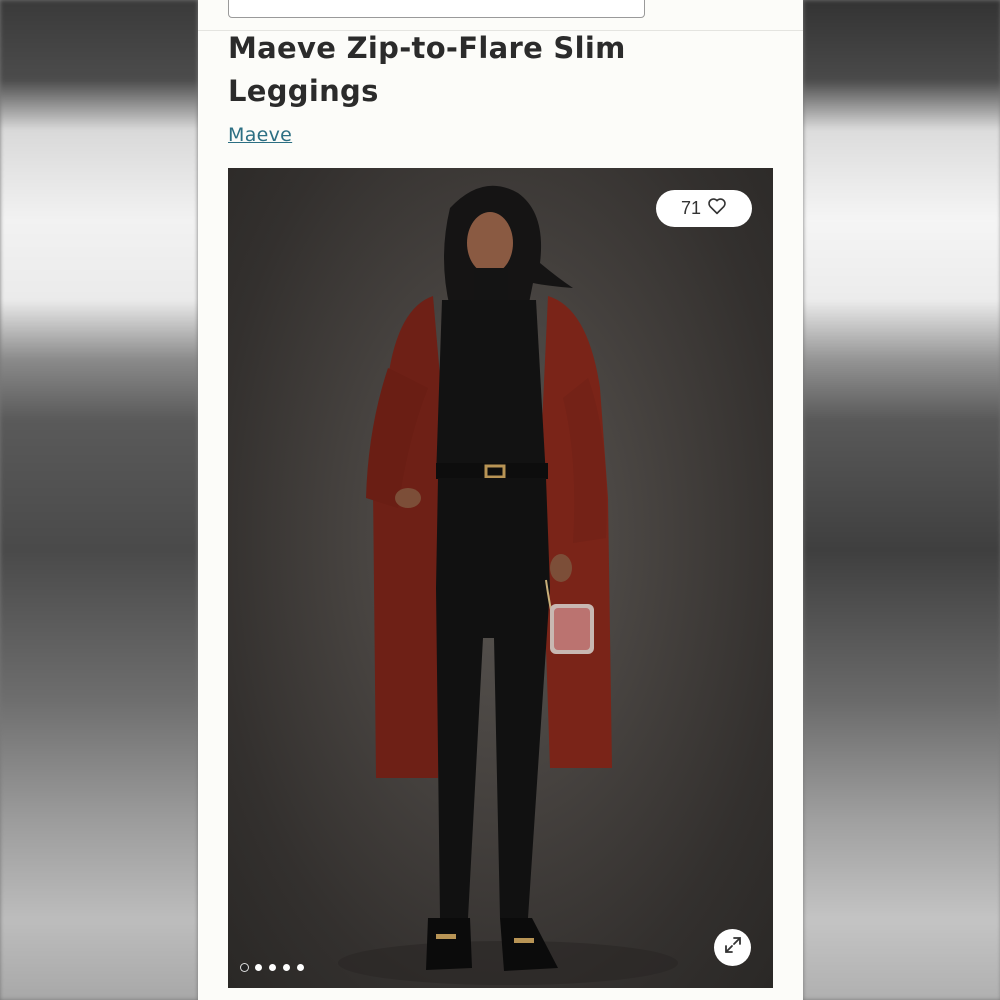 This screenshot has height=1000, width=1000. I want to click on heart-icon, so click(717, 208).